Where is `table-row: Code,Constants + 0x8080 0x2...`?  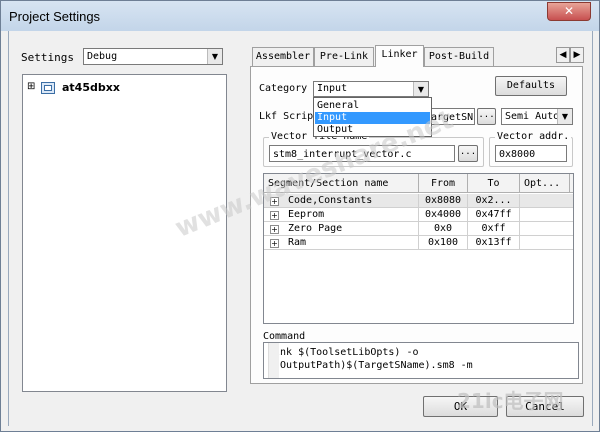
table-row: Code,Constants + 0x8080 0x2... is located at coordinates (418, 201).